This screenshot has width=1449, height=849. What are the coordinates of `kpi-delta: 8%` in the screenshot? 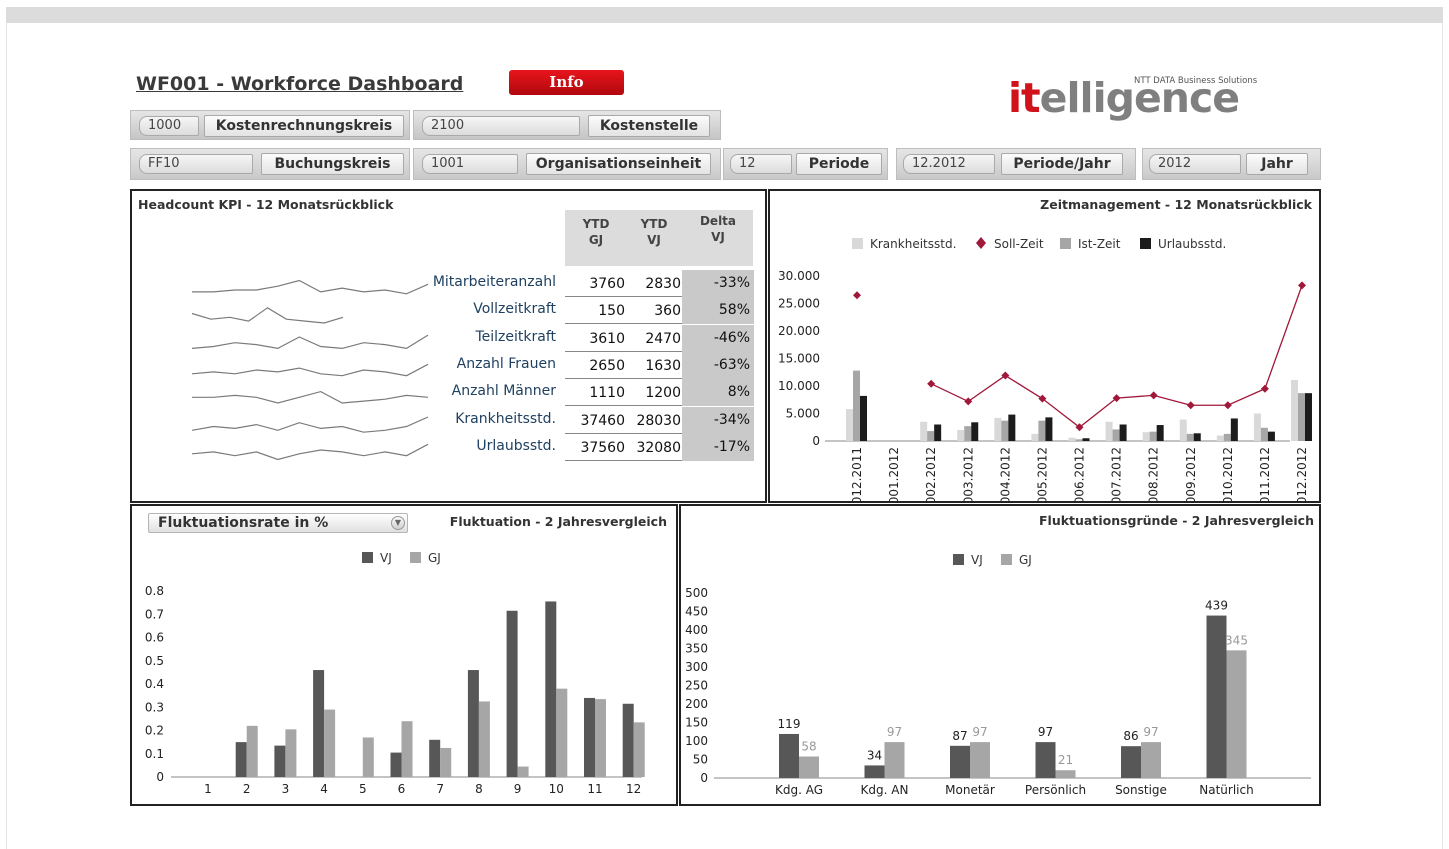 It's located at (718, 393).